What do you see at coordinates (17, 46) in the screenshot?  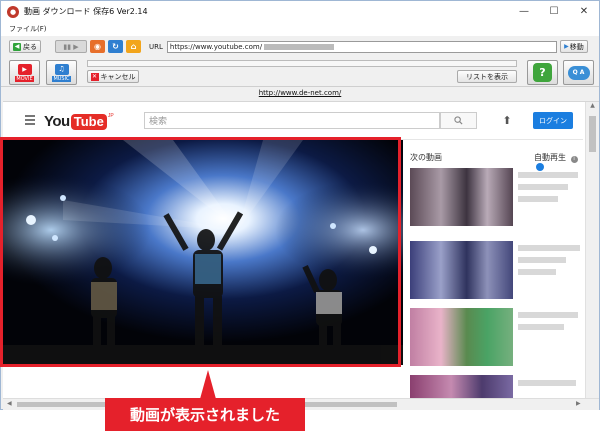 I see `back-arrow-icon: ◀` at bounding box center [17, 46].